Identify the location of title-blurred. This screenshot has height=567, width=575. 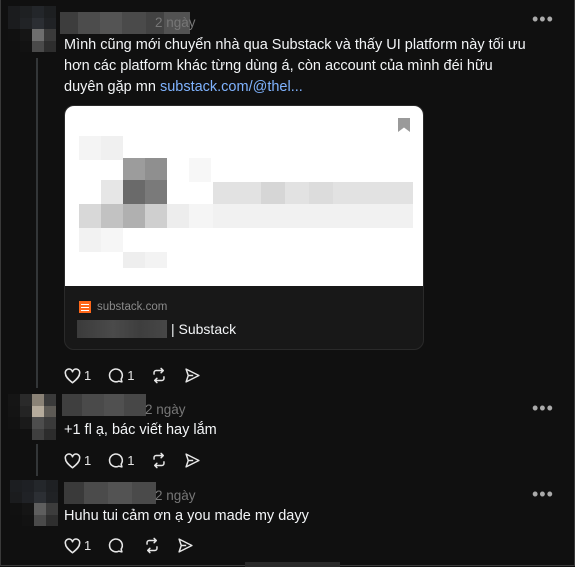
(122, 329).